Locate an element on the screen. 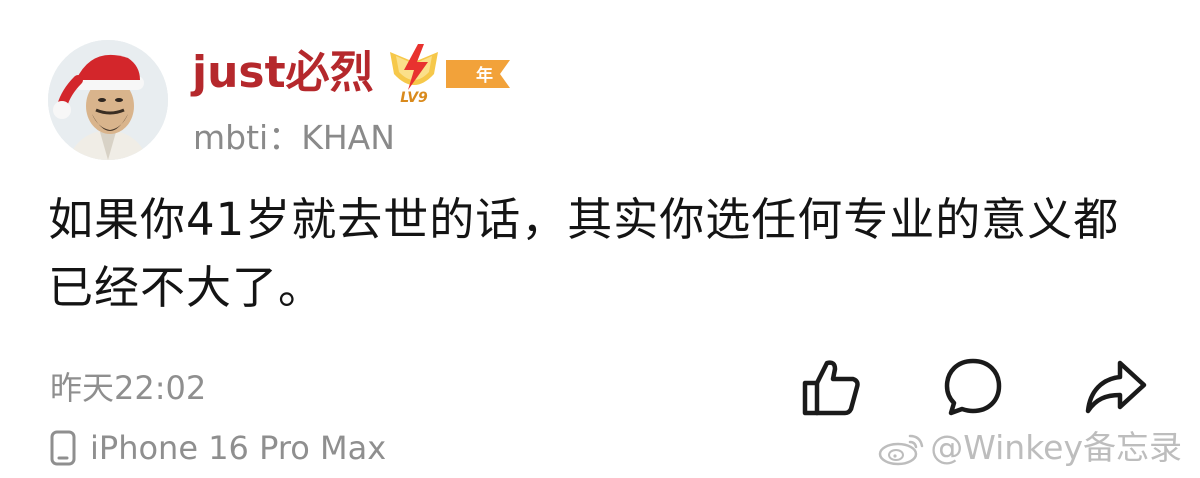 This screenshot has height=478, width=1200. watermark-text: @Winkey备忘录 is located at coordinates (1056, 447).